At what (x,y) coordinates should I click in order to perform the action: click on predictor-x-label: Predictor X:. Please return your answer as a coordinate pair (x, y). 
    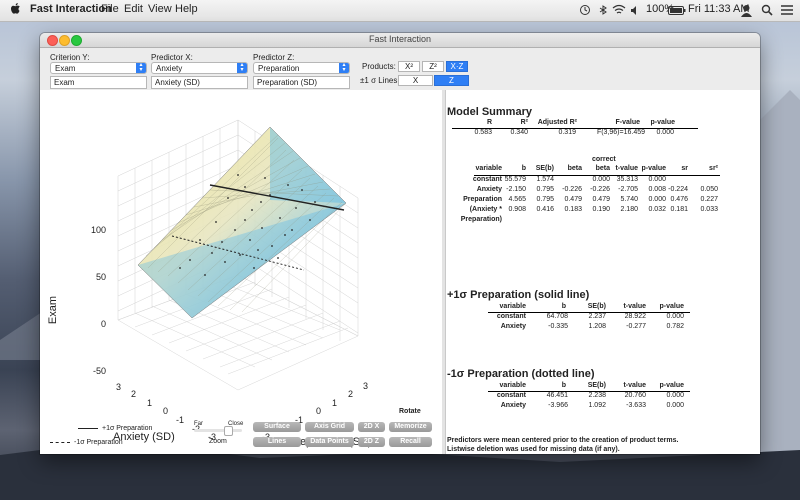
    Looking at the image, I should click on (172, 57).